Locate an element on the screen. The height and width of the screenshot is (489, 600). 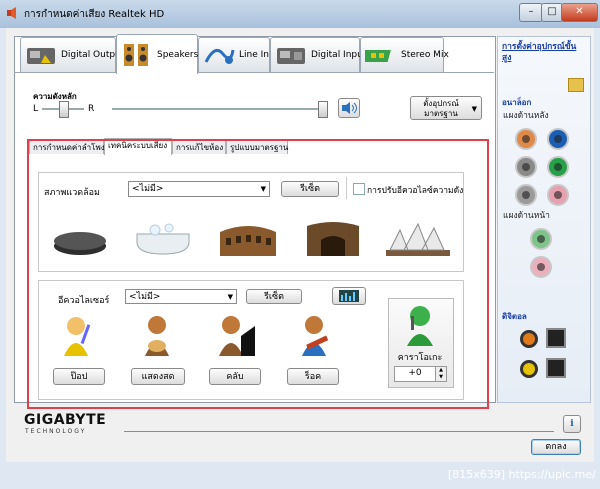
balance-right-label: R is located at coordinates (91, 109).